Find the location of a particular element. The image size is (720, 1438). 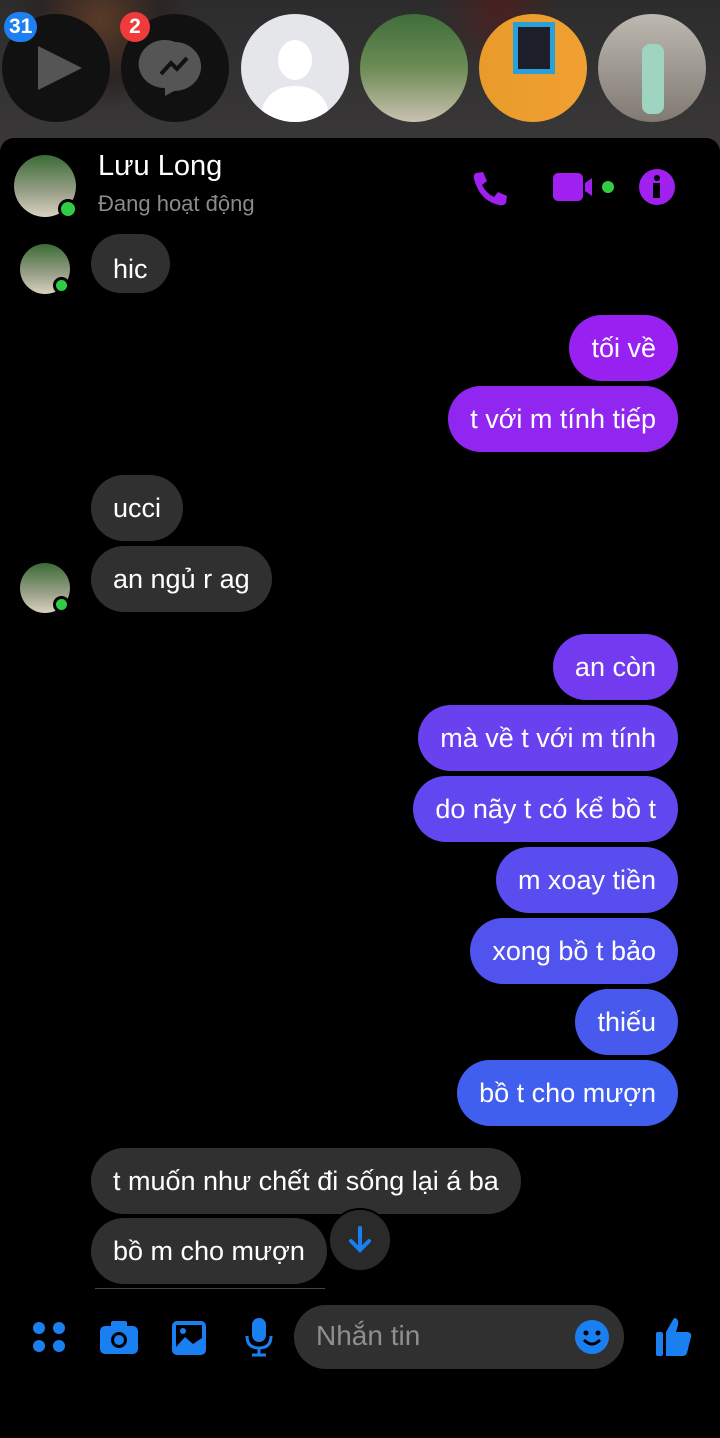

sent-message: tối về is located at coordinates (623, 348).